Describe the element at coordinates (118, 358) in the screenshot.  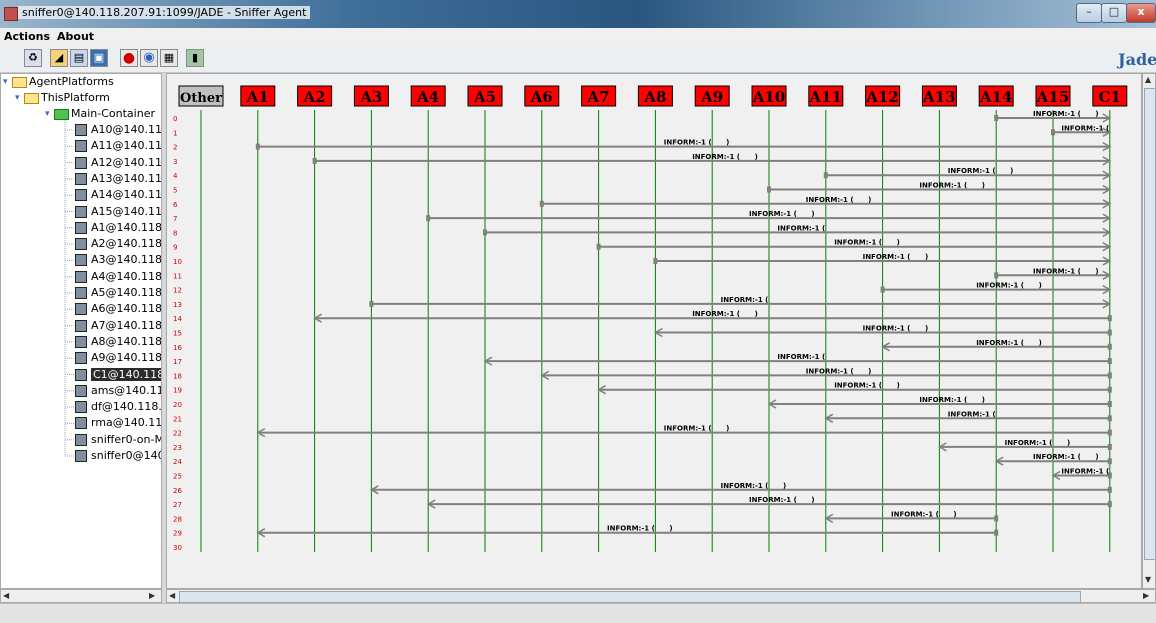
I see `tree-agent-item: A9@140.118.2` at that location.